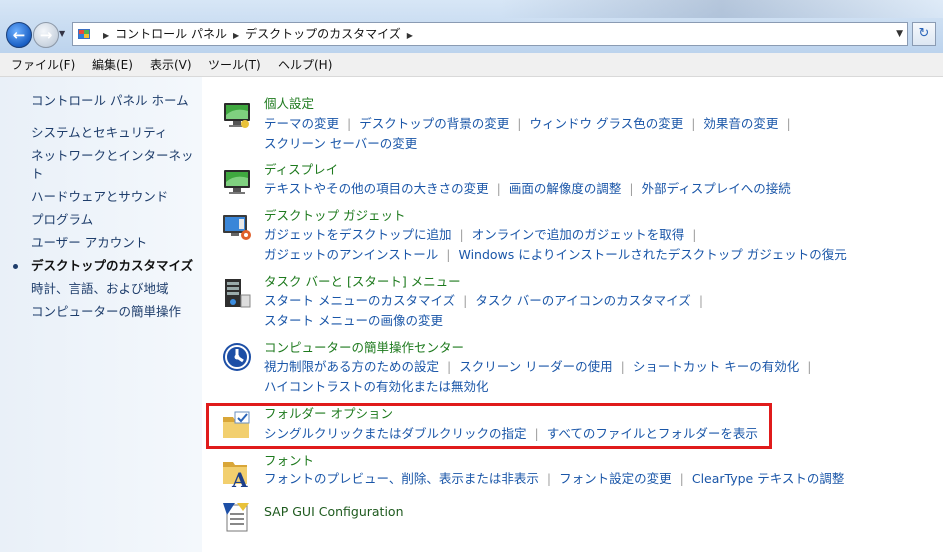 Image resolution: width=943 pixels, height=552 pixels. I want to click on link-row: ハイコントラストの有効化または無効化, so click(376, 387).